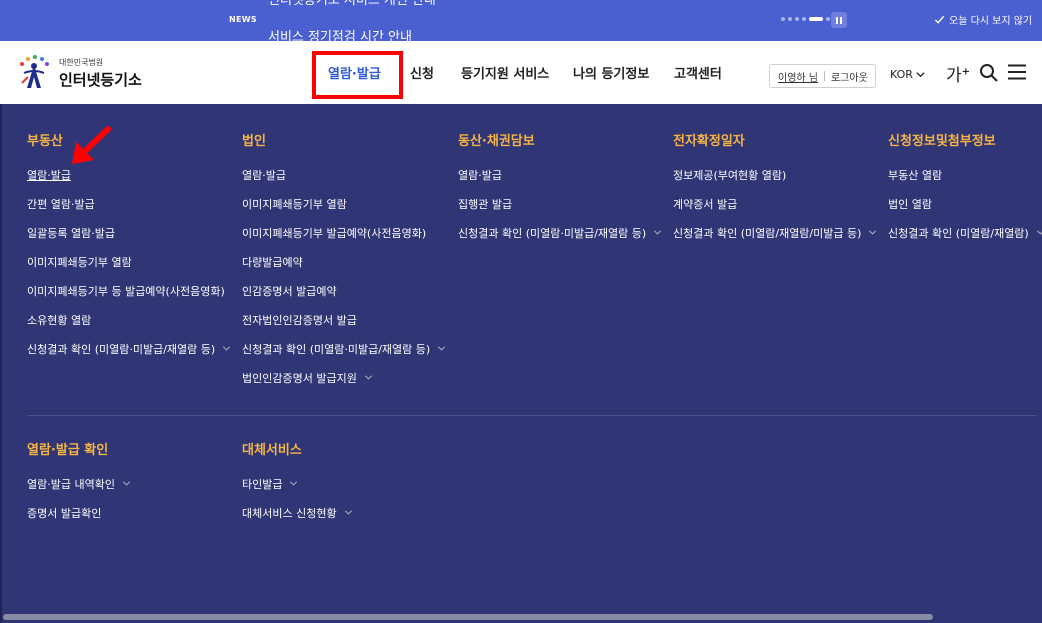 Image resolution: width=1042 pixels, height=623 pixels. I want to click on menu-section-title: 신청정보및첨부정보, so click(942, 141).